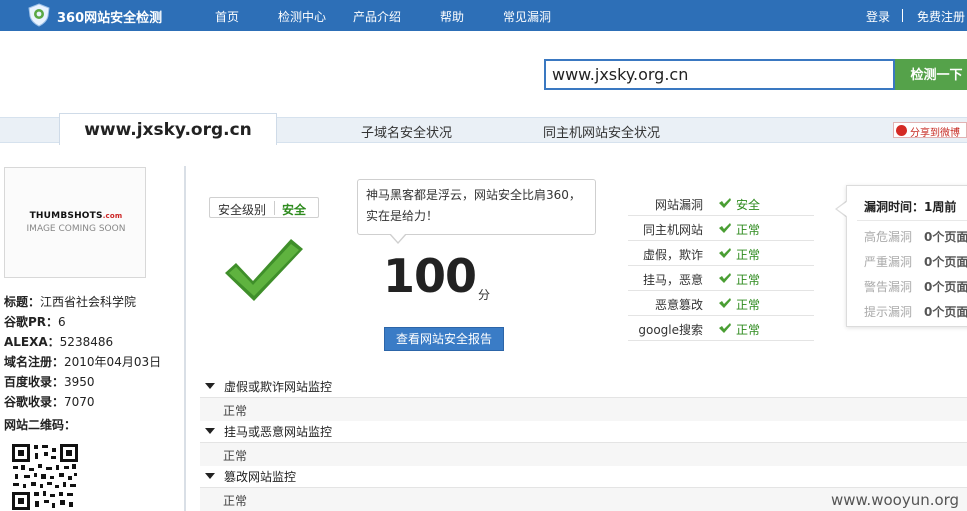 The height and width of the screenshot is (511, 967). I want to click on big-checkmark-icon, so click(264, 270).